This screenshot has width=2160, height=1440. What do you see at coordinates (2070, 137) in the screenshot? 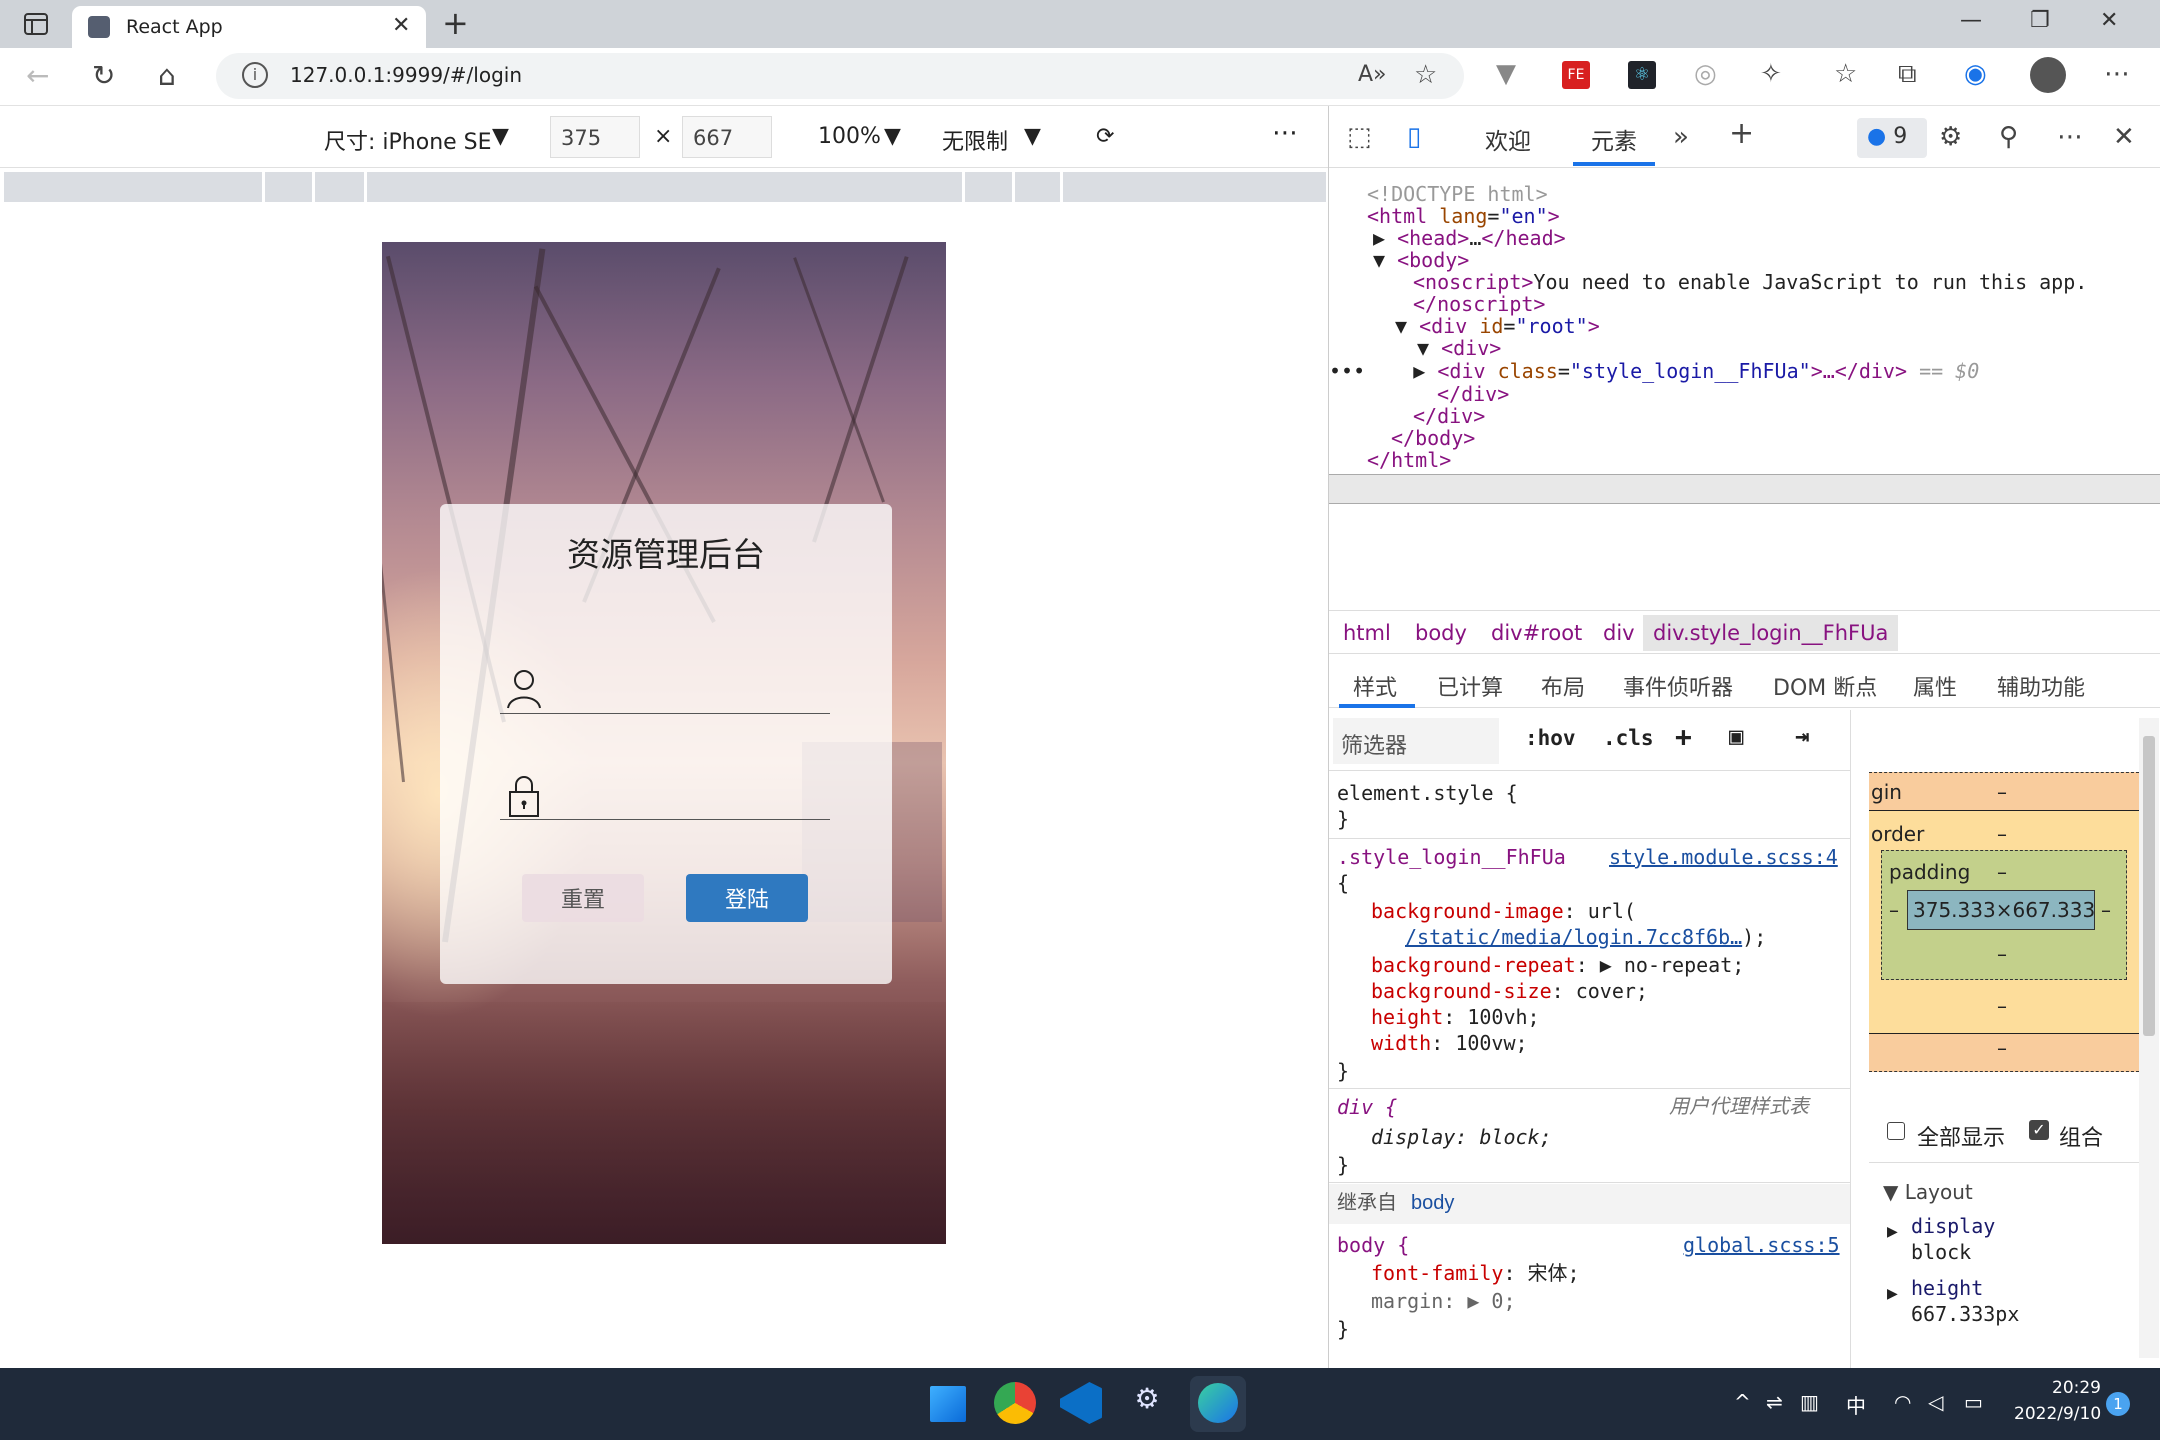
I see `devtools-more-icon: ⋯` at bounding box center [2070, 137].